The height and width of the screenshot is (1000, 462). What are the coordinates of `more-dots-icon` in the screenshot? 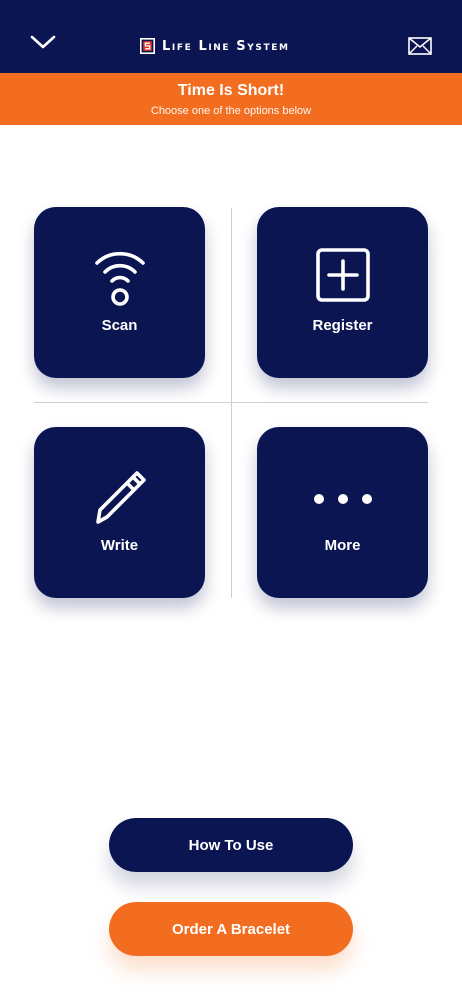 It's located at (342, 499).